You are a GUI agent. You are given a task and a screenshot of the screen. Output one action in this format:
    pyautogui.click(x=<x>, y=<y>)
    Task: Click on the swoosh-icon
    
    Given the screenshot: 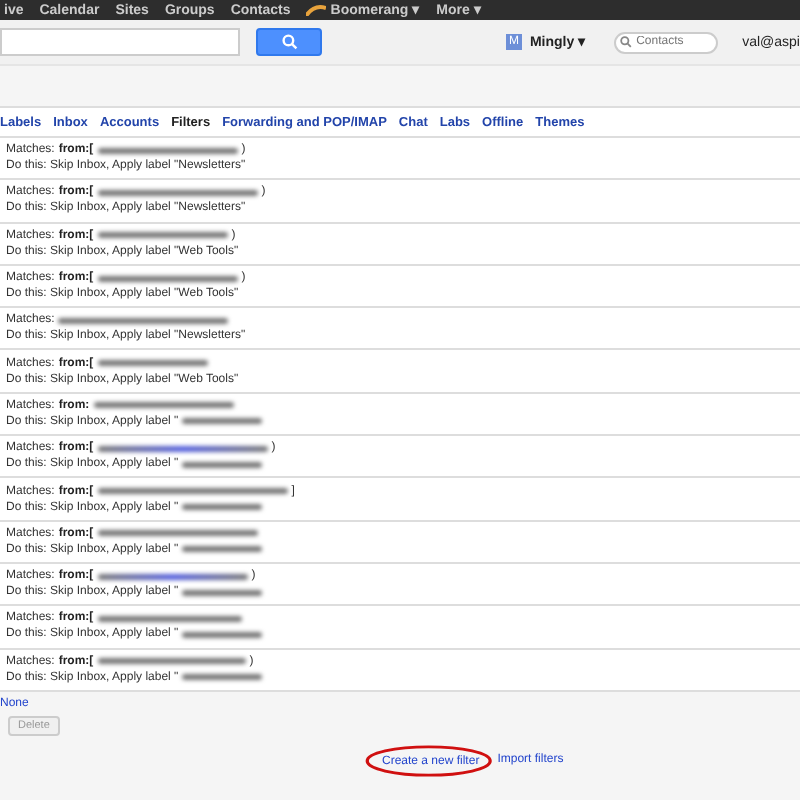 What is the action you would take?
    pyautogui.click(x=316, y=10)
    